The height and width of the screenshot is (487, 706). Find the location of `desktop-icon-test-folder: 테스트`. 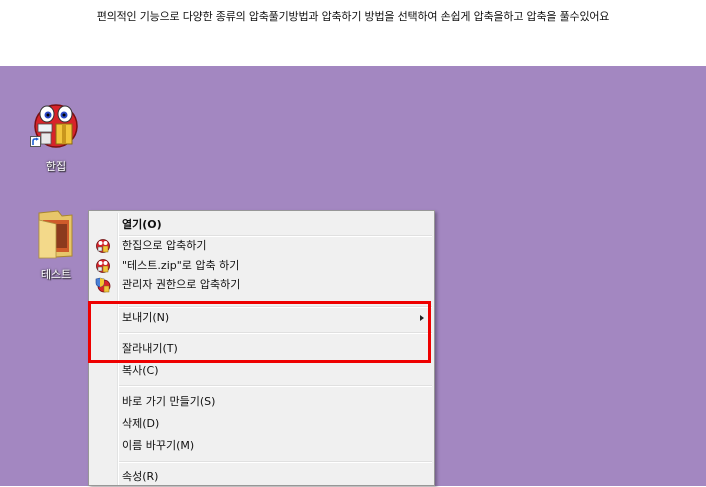

desktop-icon-test-folder: 테스트 is located at coordinates (56, 246).